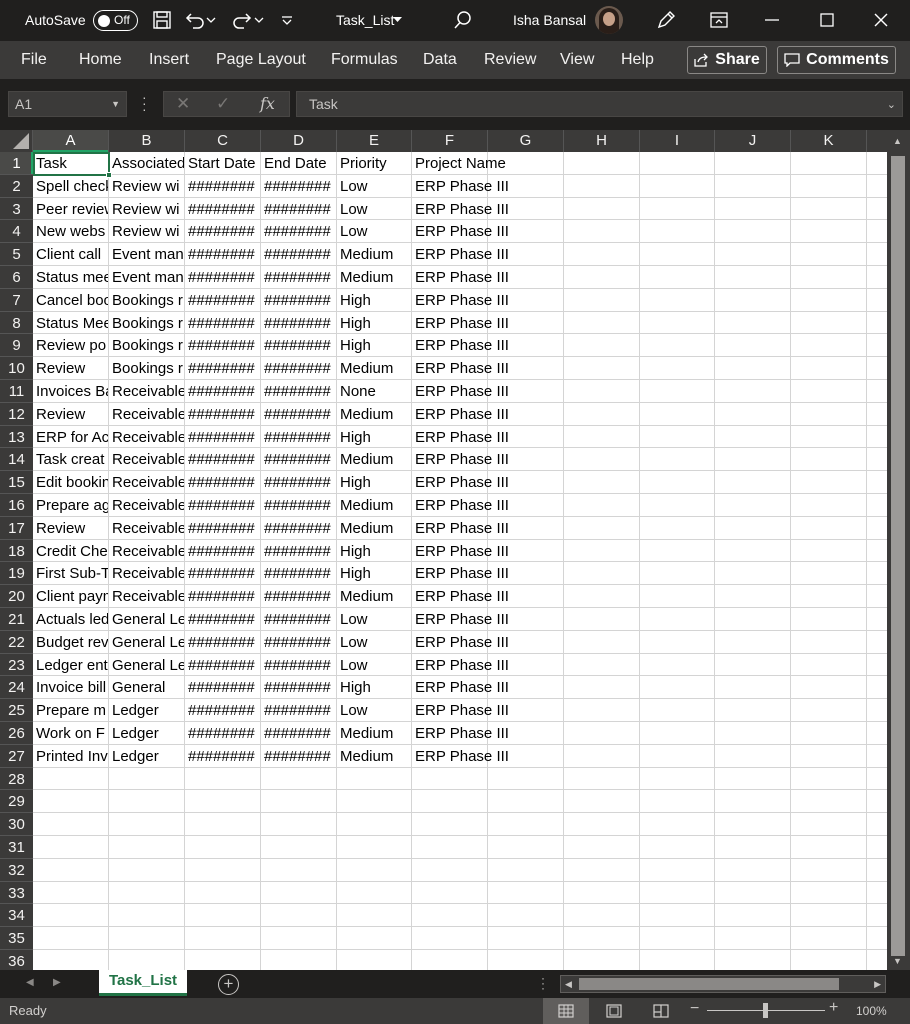 The height and width of the screenshot is (1024, 910). What do you see at coordinates (568, 984) in the screenshot?
I see `scroll-left-icon: ◀` at bounding box center [568, 984].